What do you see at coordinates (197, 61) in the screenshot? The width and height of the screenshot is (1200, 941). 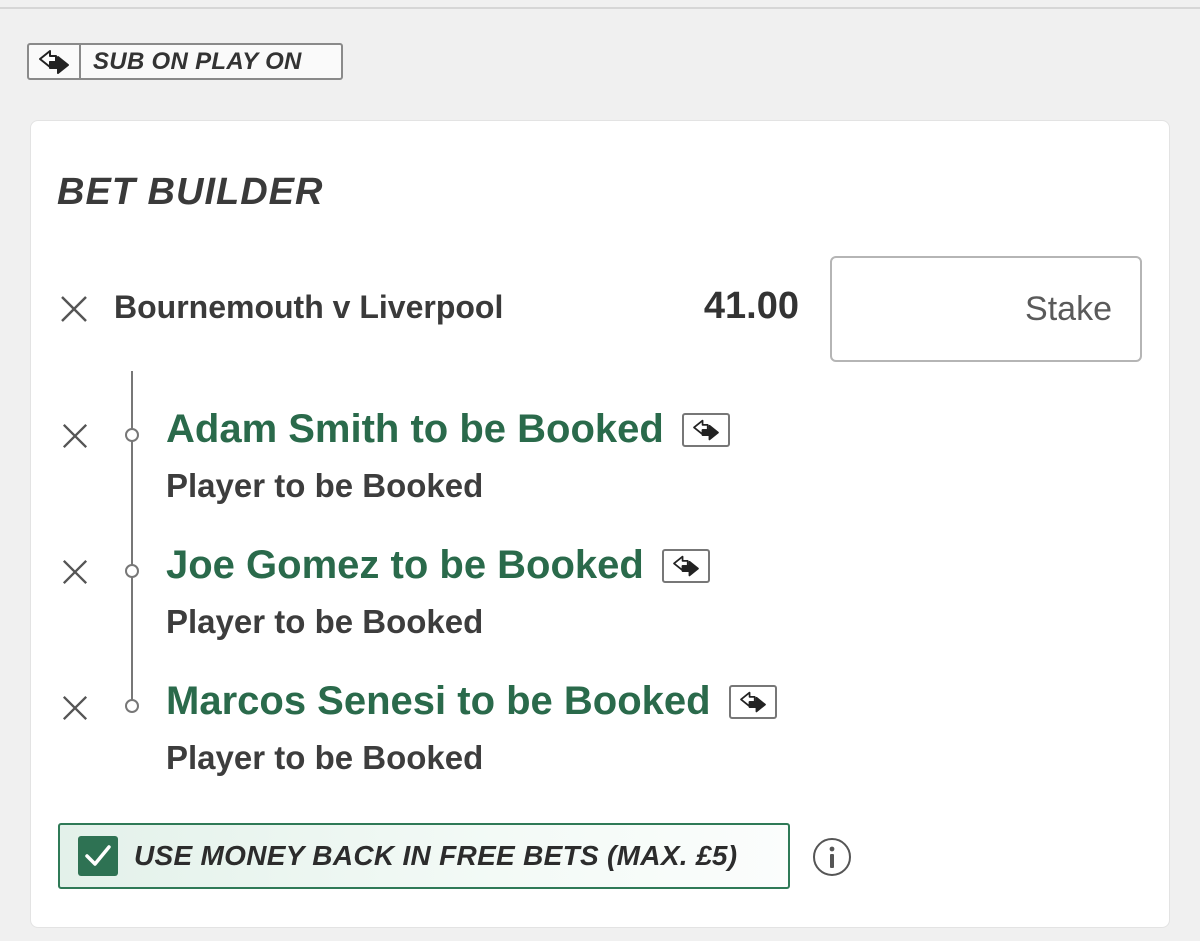 I see `badge-label: SUB ON PLAY ON` at bounding box center [197, 61].